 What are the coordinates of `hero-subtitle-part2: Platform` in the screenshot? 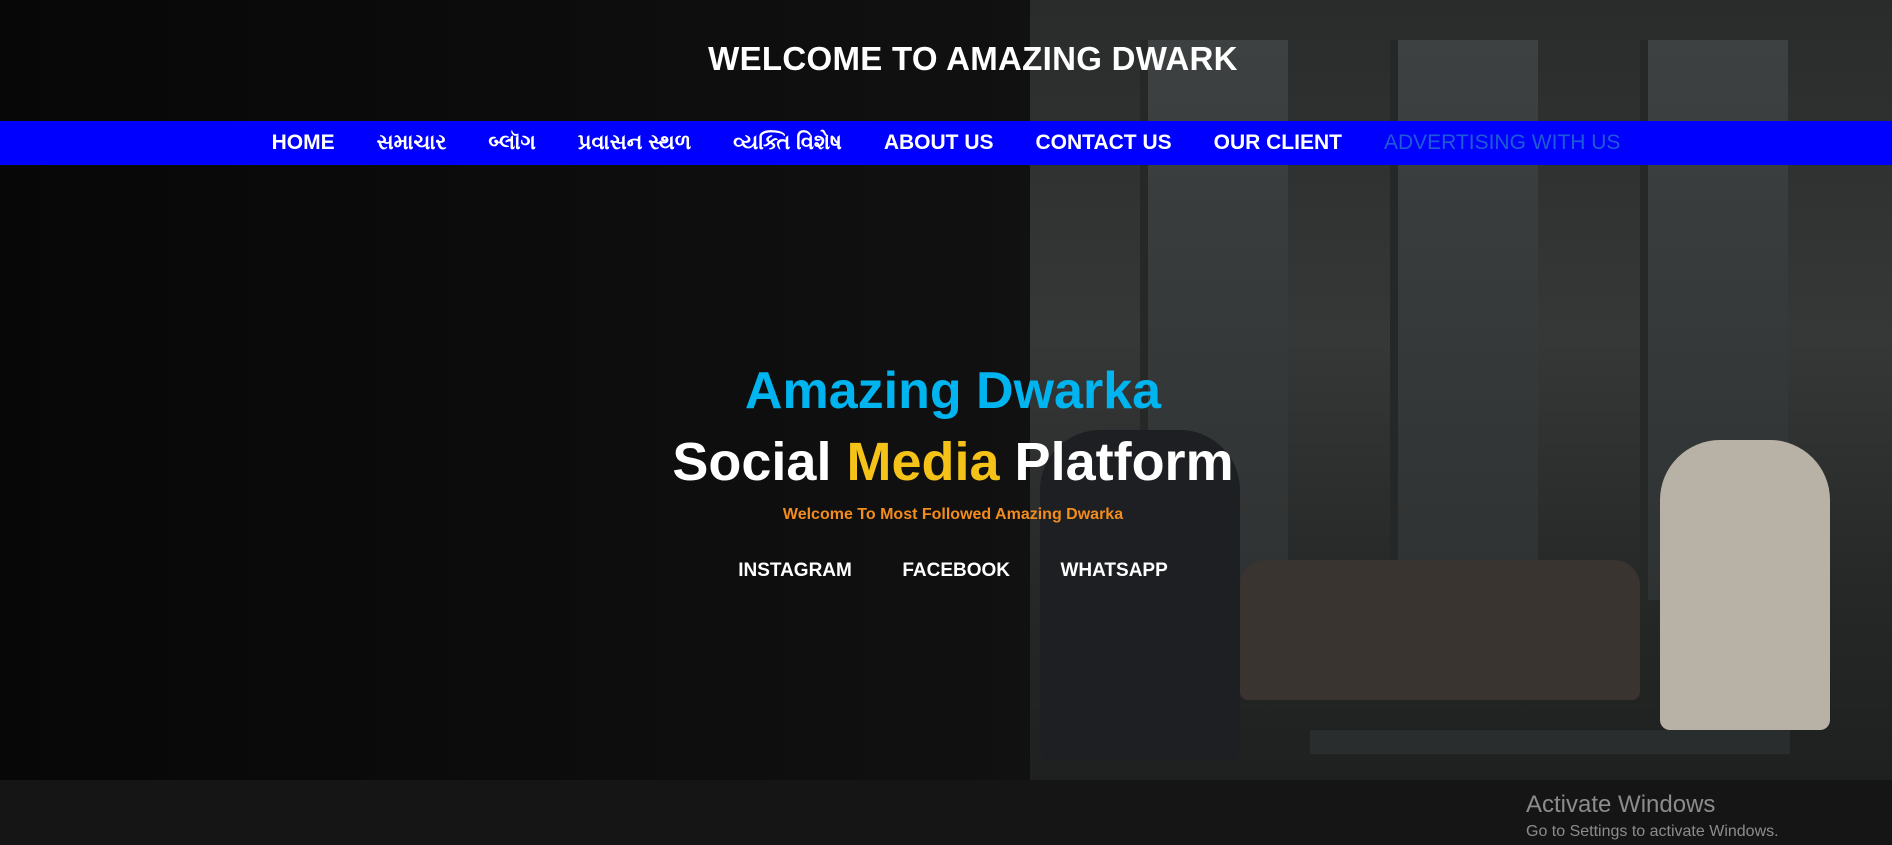 It's located at (1124, 462).